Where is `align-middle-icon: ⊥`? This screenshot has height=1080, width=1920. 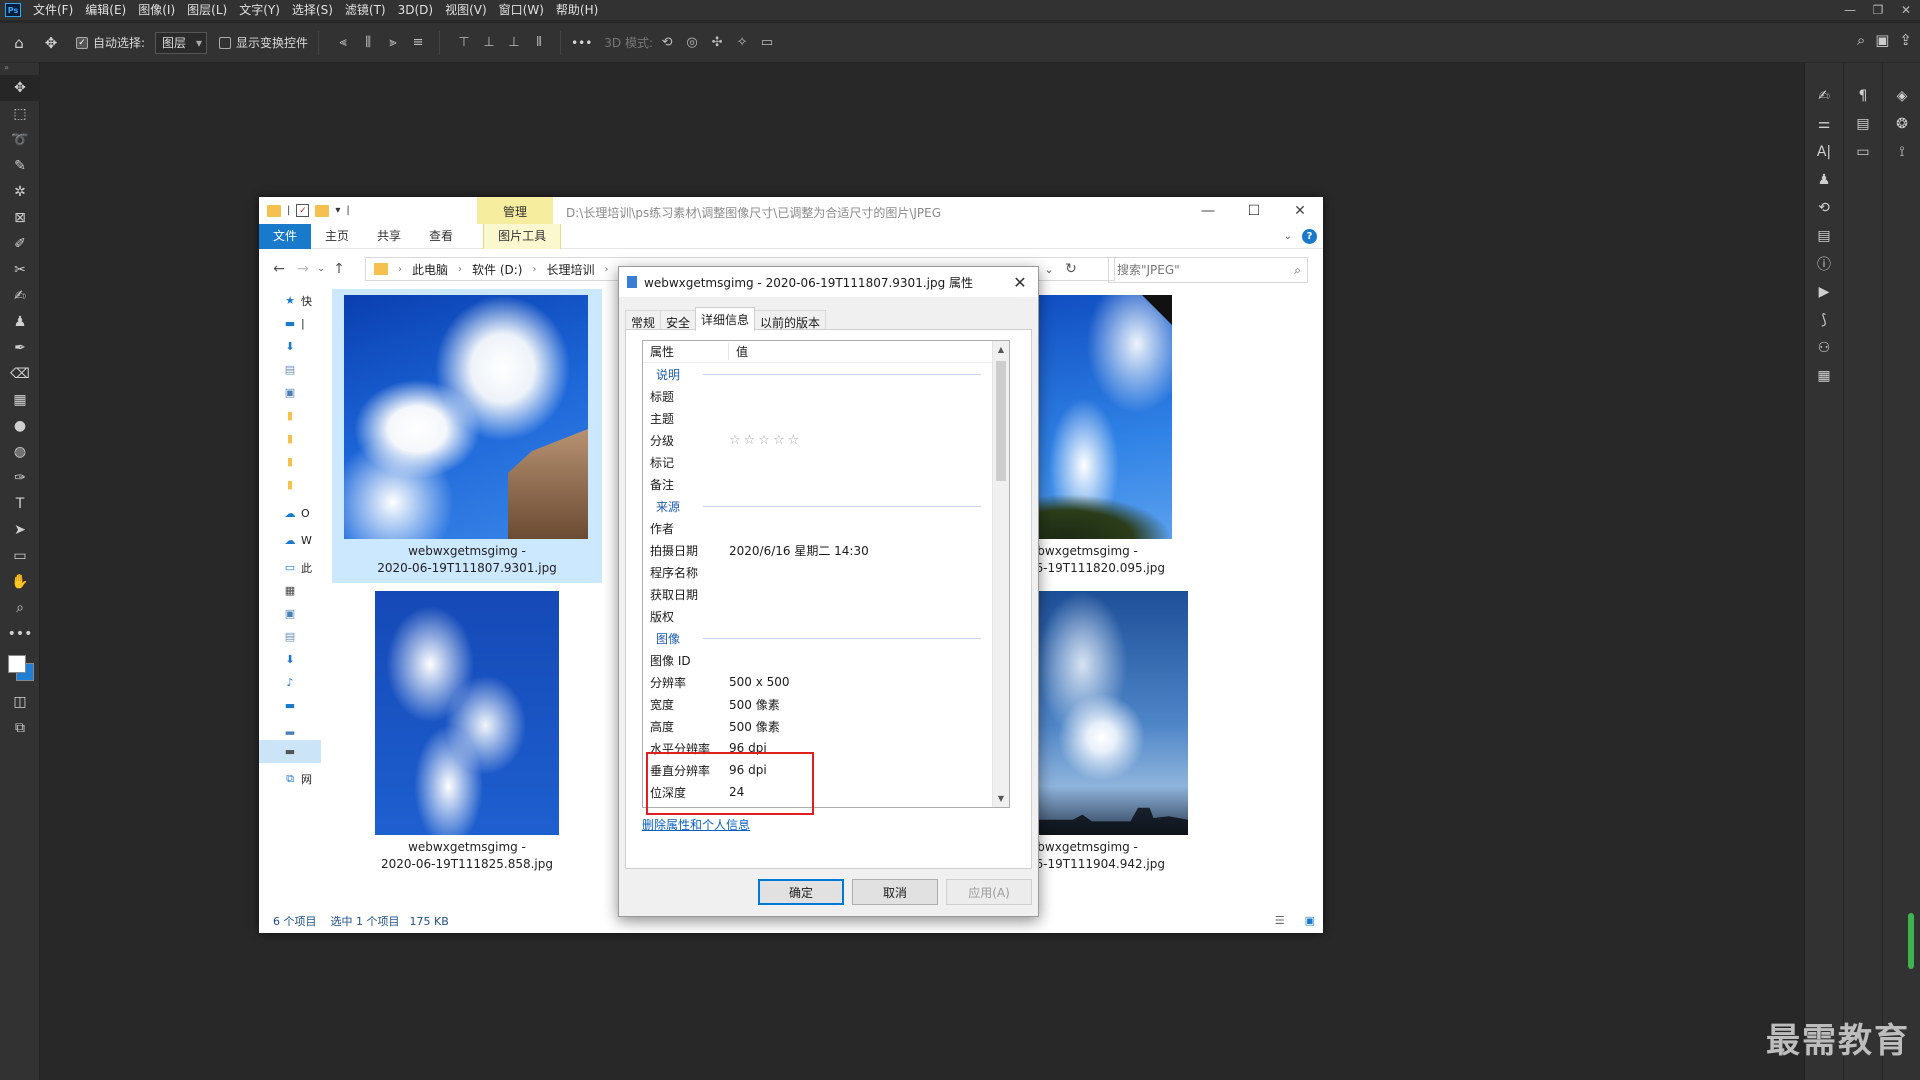
align-middle-icon: ⊥ is located at coordinates (489, 43).